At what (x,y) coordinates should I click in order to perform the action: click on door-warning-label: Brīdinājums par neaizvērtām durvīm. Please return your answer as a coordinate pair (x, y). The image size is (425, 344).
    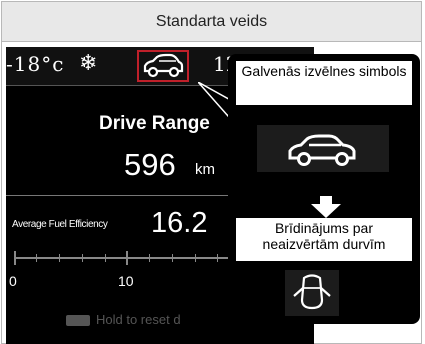
    Looking at the image, I should click on (324, 236).